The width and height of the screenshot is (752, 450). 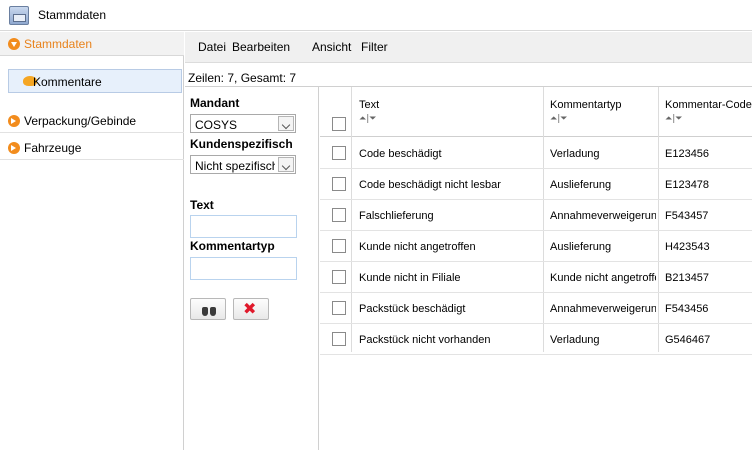 I want to click on select-all-checkbox, so click(x=339, y=124).